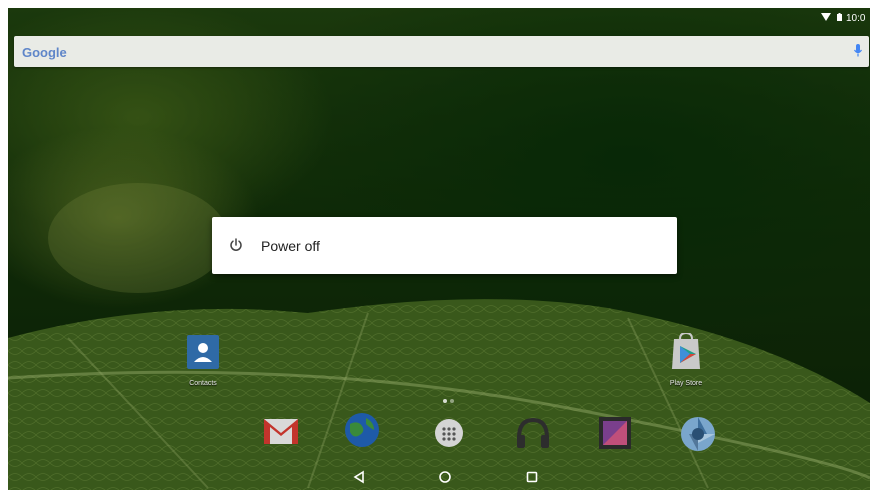 The width and height of the screenshot is (870, 490). What do you see at coordinates (839, 17) in the screenshot?
I see `battery-icon` at bounding box center [839, 17].